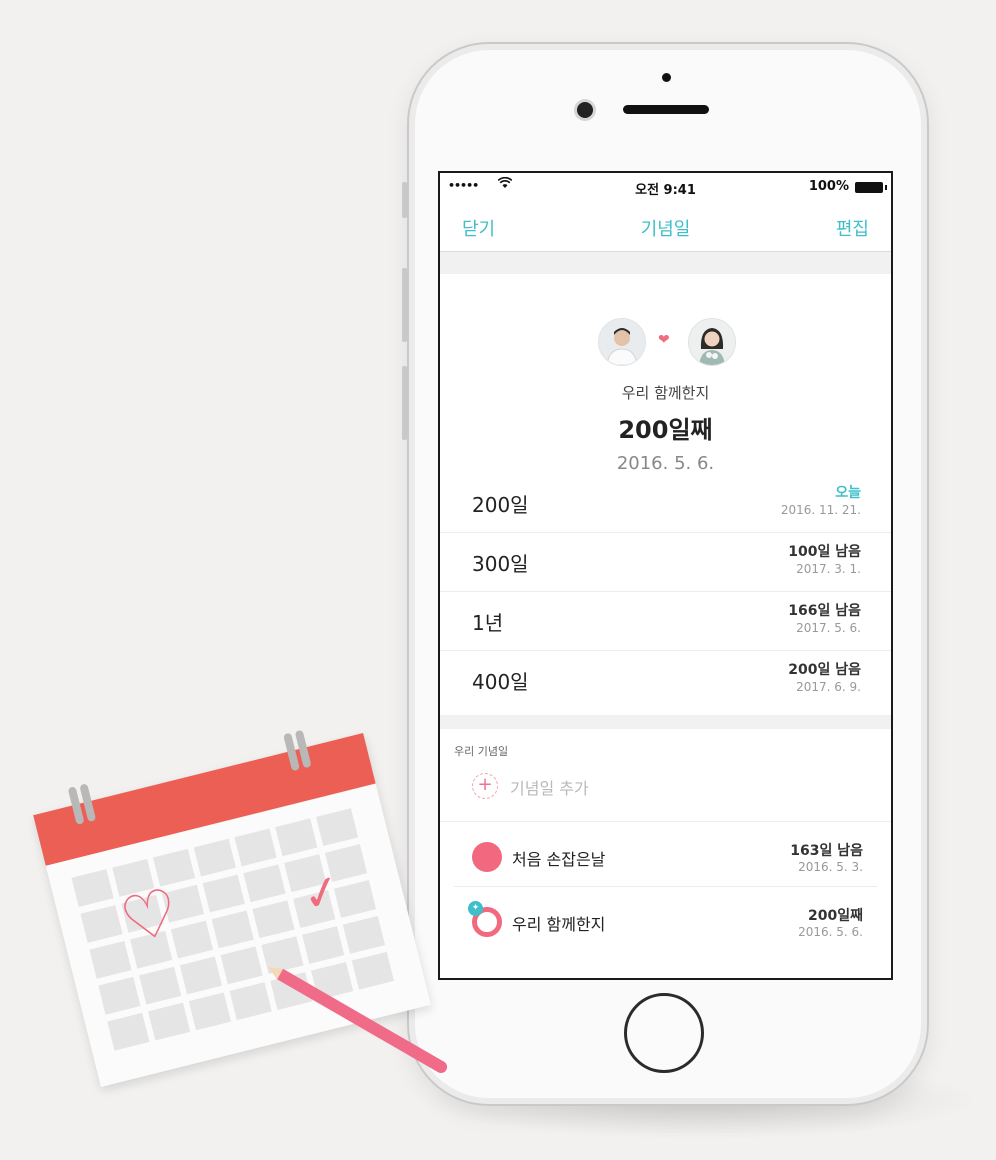  Describe the element at coordinates (585, 110) in the screenshot. I see `front-camera` at that location.